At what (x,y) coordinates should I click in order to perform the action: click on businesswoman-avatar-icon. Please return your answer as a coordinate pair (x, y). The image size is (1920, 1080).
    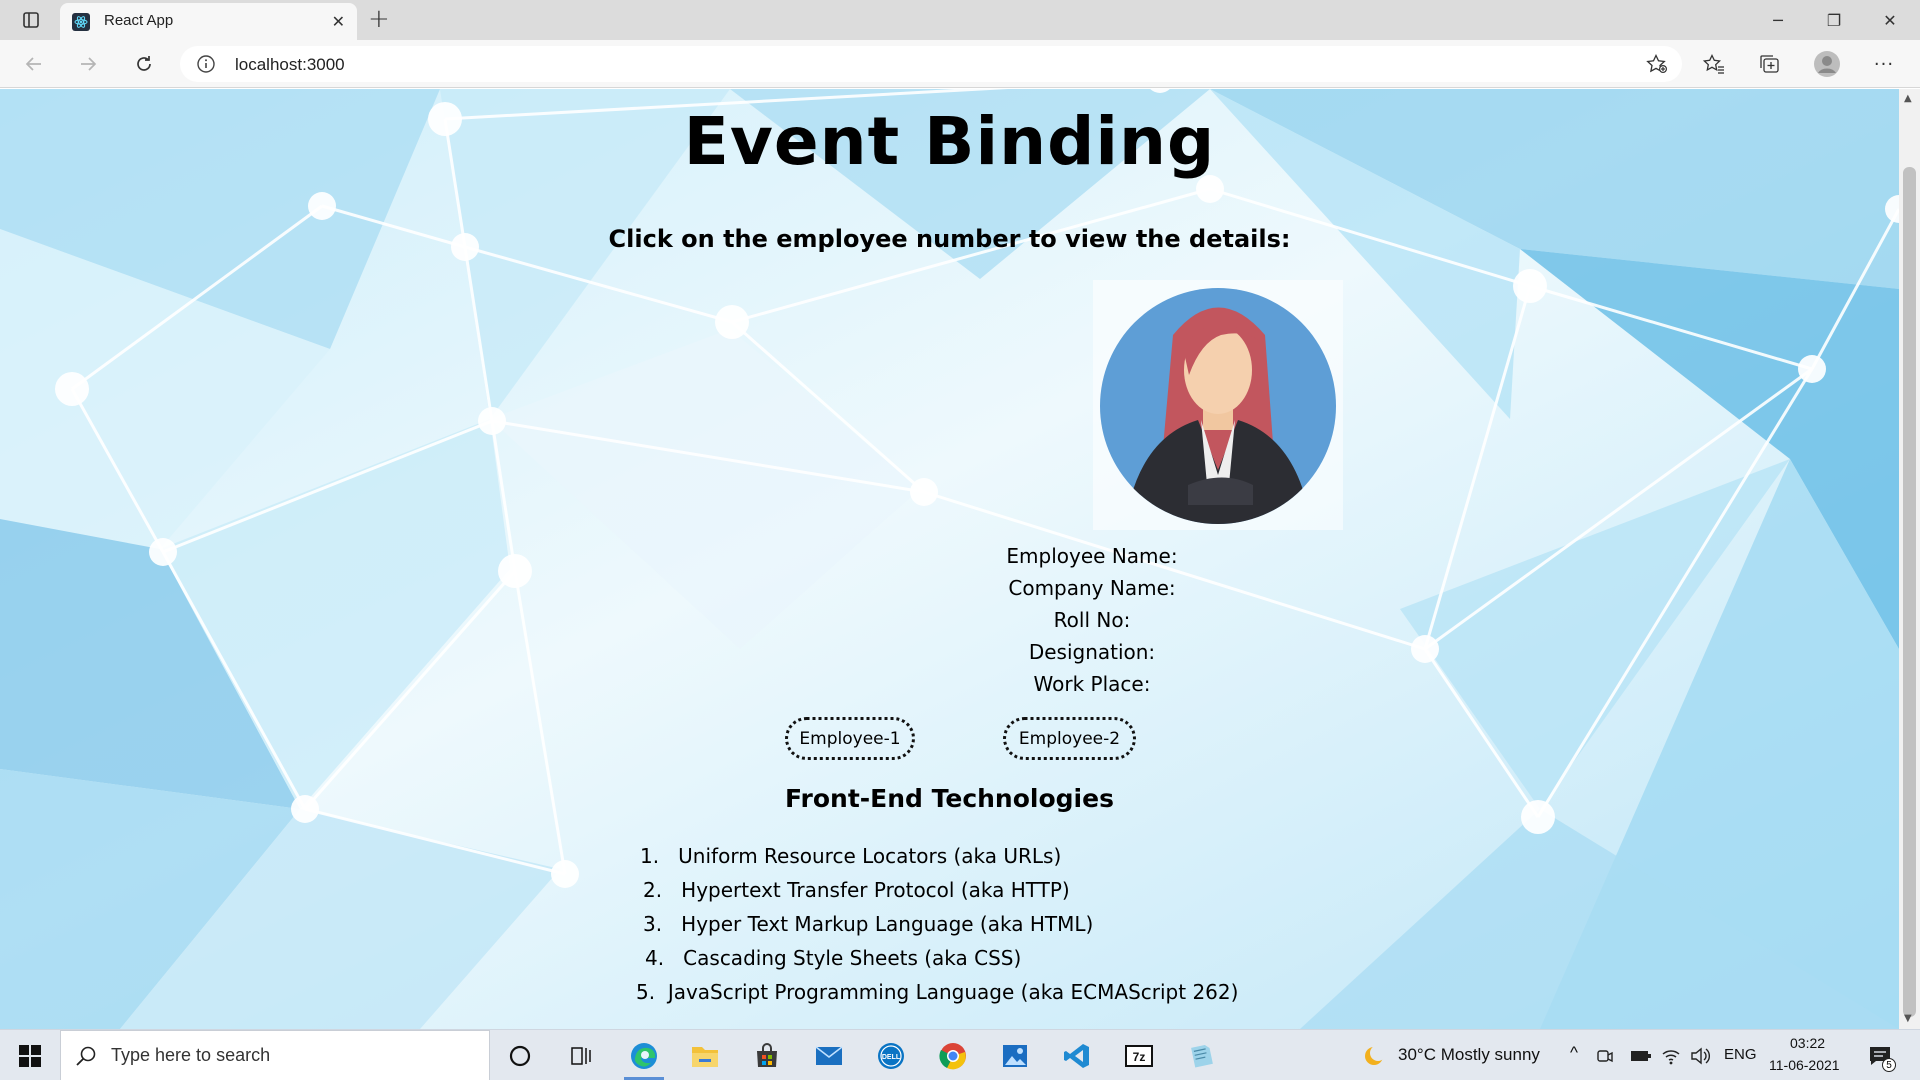
    Looking at the image, I should click on (1218, 406).